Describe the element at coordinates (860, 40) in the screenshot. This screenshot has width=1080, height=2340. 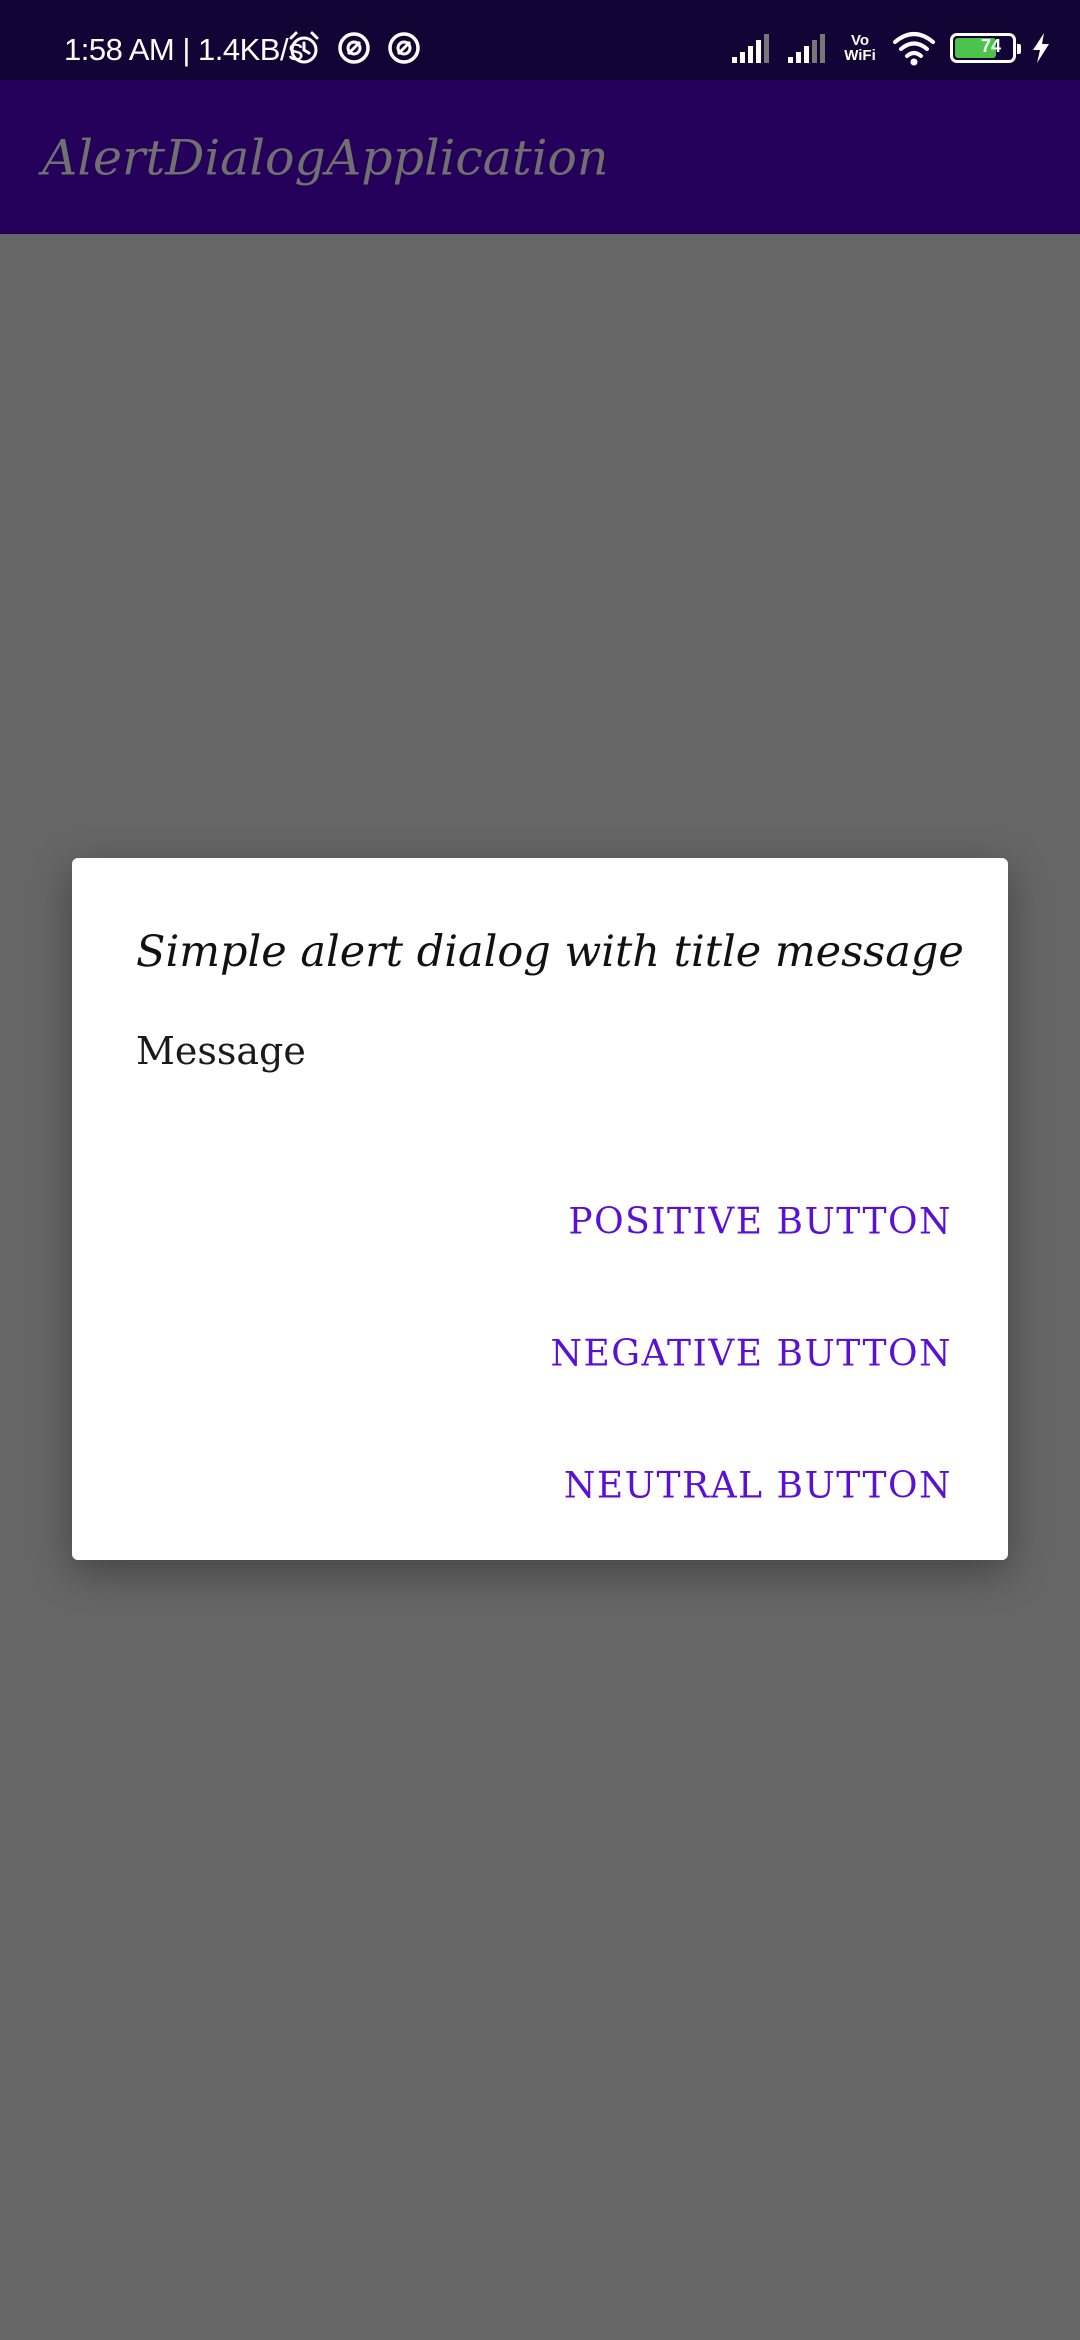
I see `vowifi-top-label: Vo` at that location.